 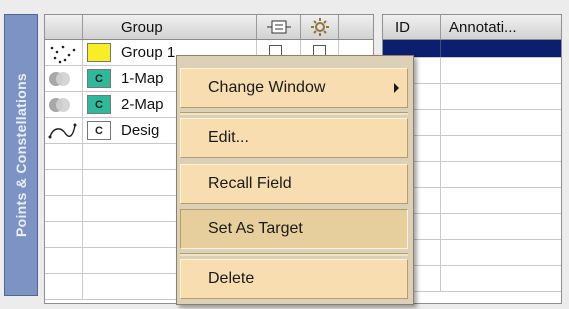 I want to click on color-swatch, so click(x=99, y=52).